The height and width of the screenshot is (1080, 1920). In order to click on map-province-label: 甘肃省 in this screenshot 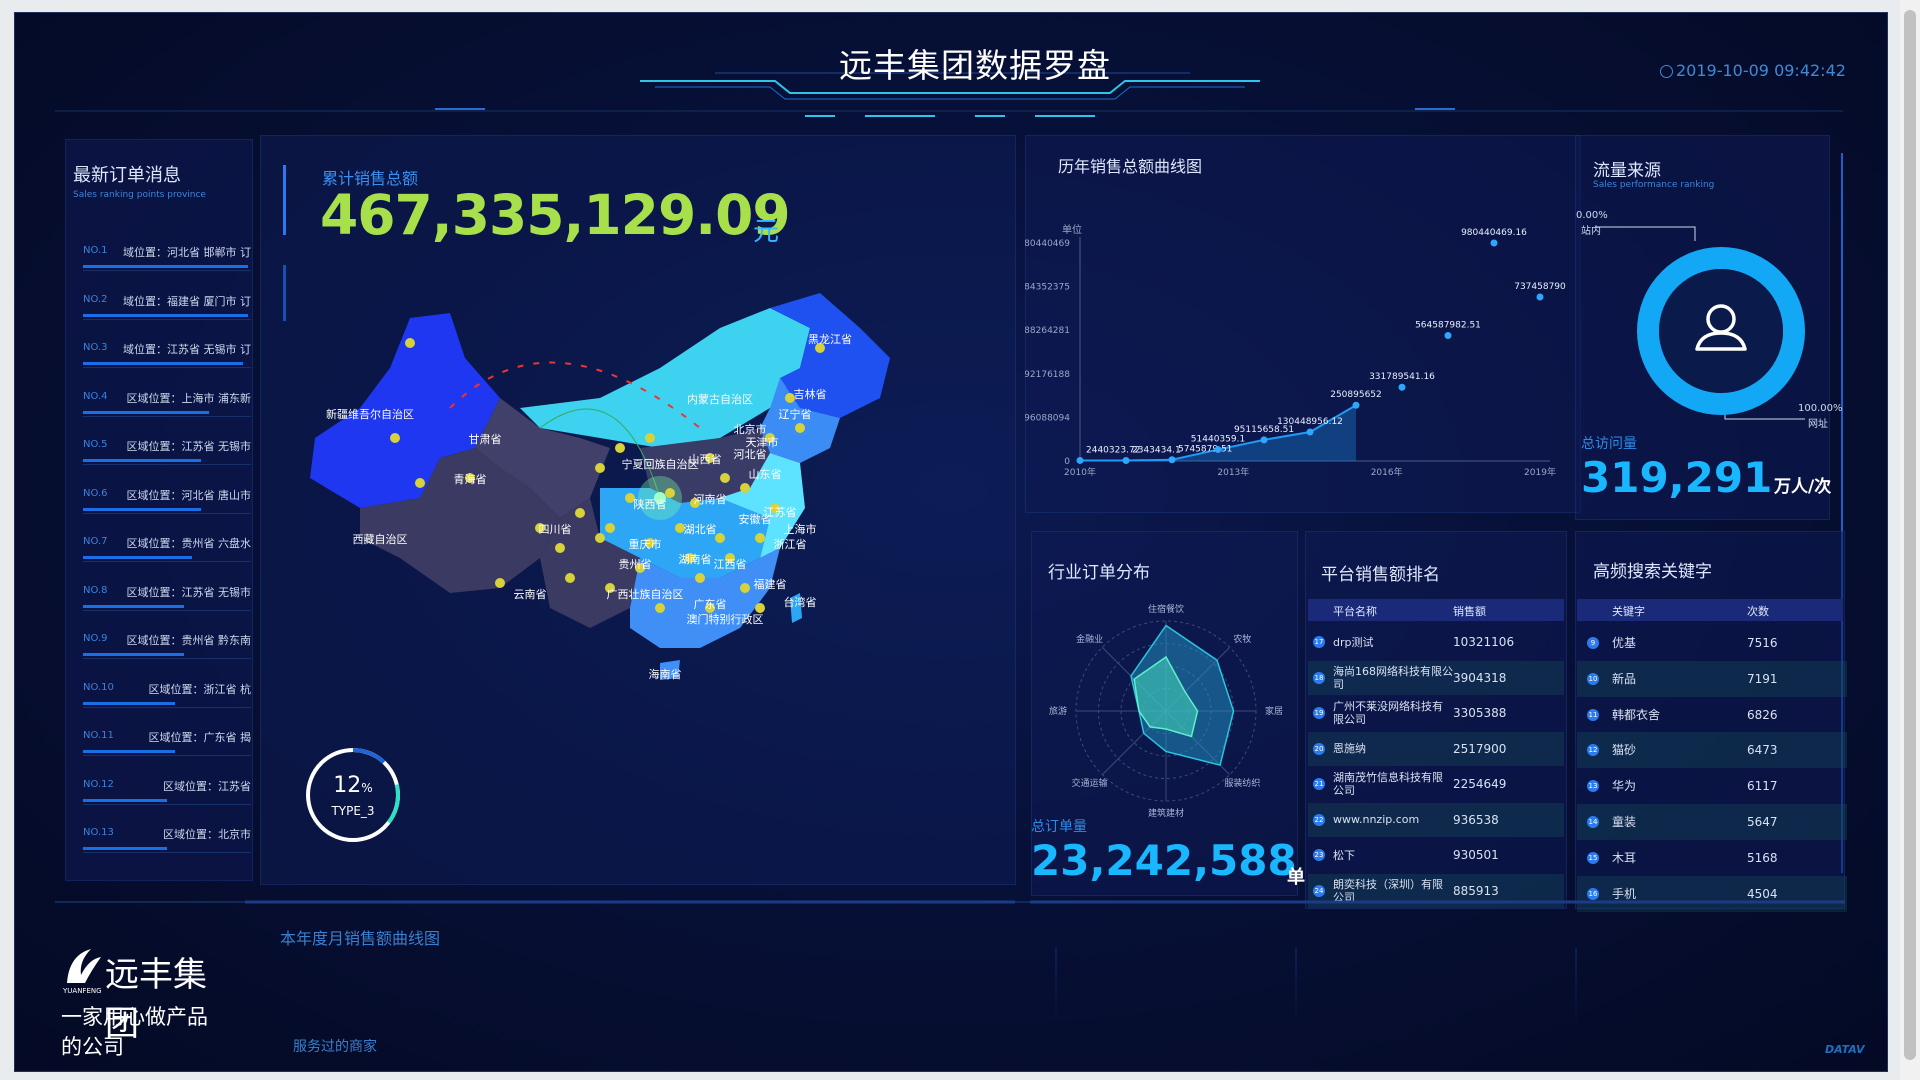, I will do `click(485, 439)`.